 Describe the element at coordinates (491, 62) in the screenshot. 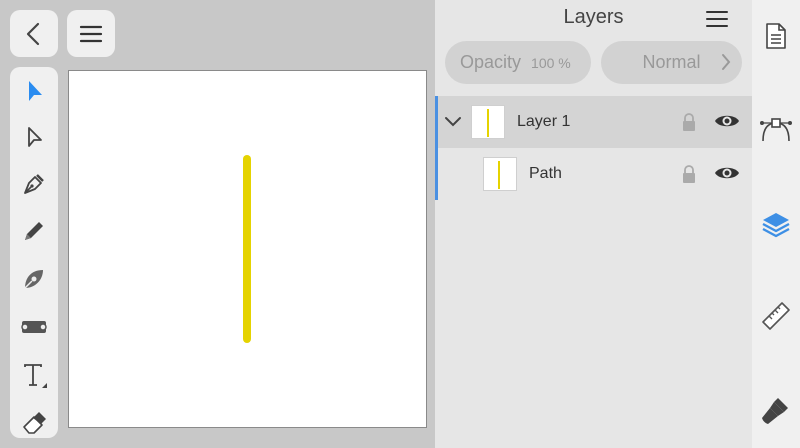

I see `opacity-label: Opacity` at that location.